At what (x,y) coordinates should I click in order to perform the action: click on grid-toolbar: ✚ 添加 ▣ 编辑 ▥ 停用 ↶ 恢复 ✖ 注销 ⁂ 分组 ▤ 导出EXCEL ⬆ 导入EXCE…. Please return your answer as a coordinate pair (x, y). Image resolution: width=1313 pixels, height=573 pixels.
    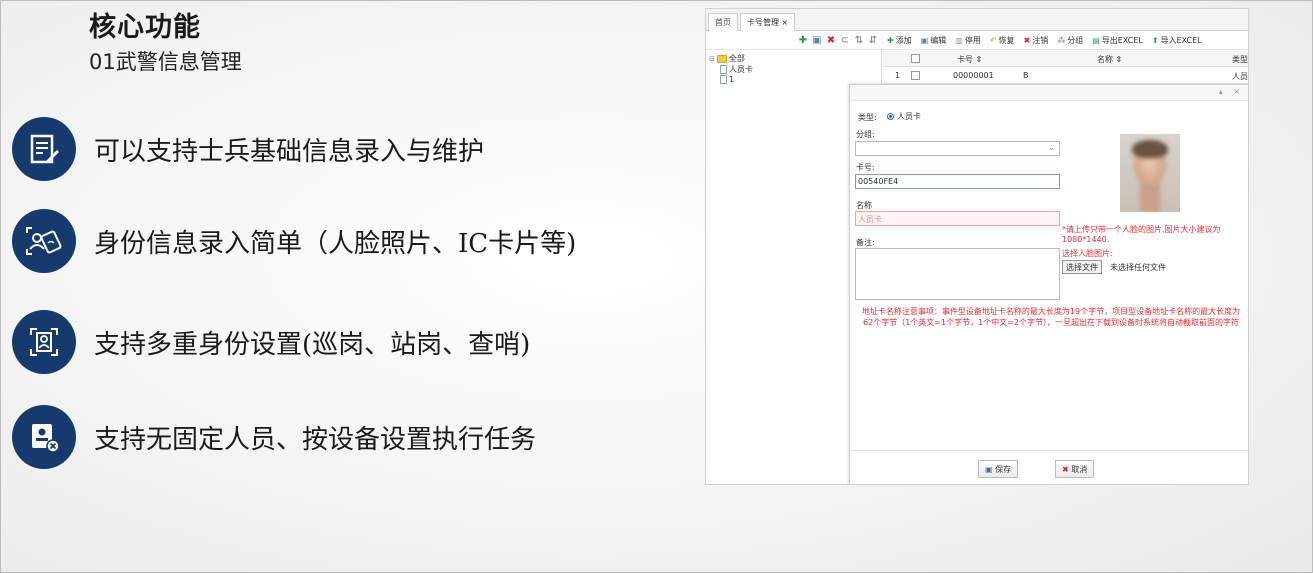
    Looking at the image, I should click on (1065, 41).